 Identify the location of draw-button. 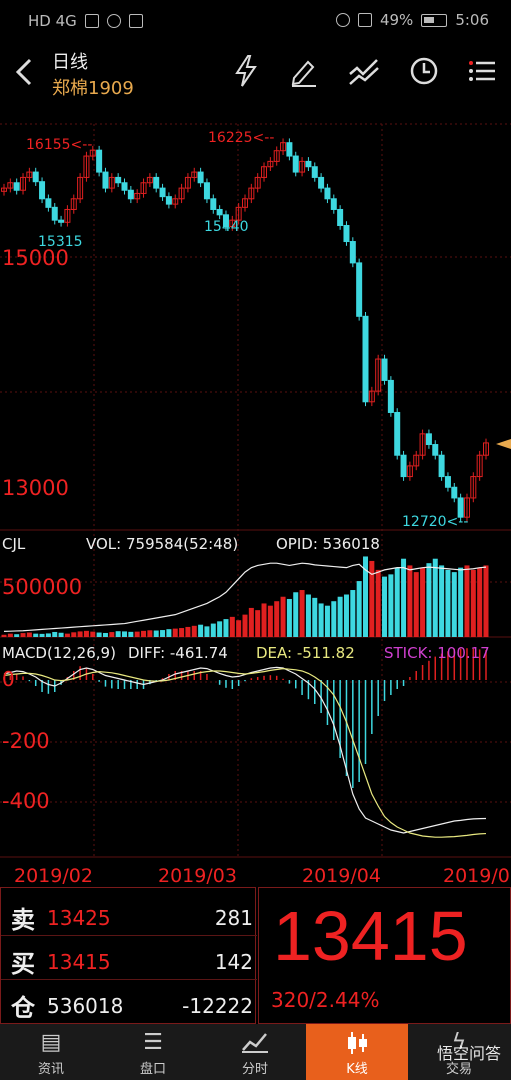
(304, 72).